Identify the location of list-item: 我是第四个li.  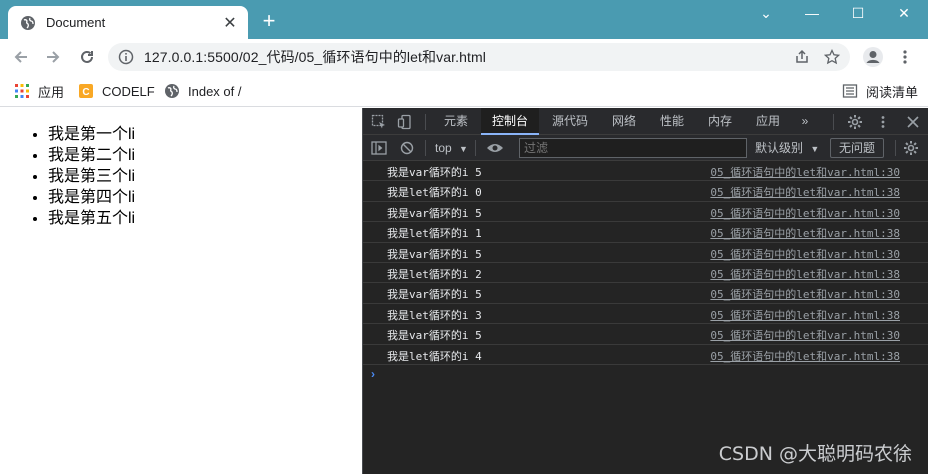
(205, 197).